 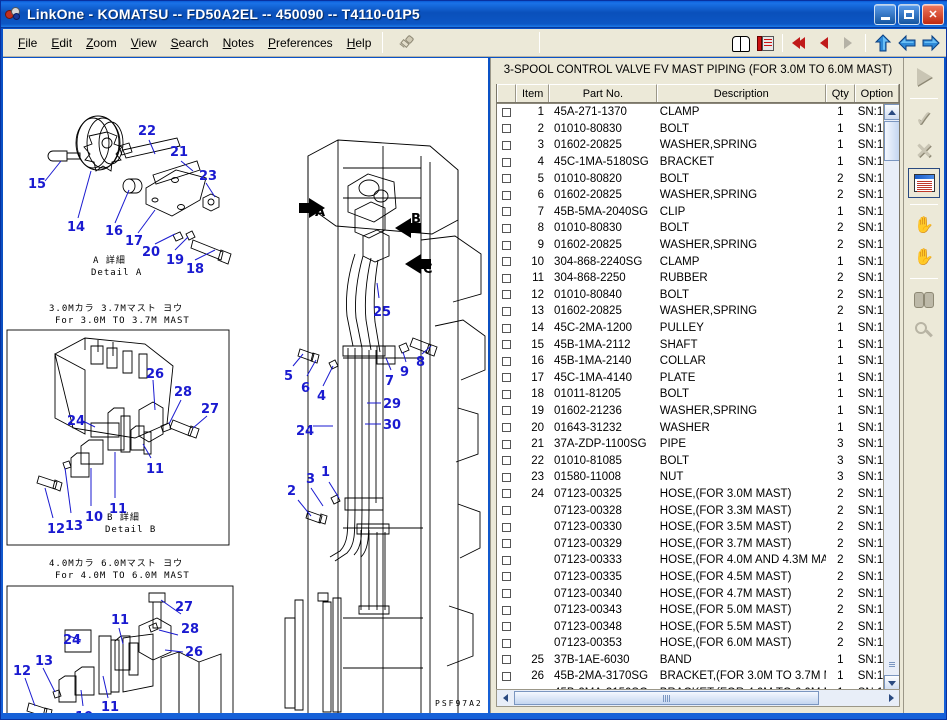 What do you see at coordinates (698, 261) in the screenshot?
I see `table-row: 10 304-868-2240SG CLAMP 1 SN:13` at bounding box center [698, 261].